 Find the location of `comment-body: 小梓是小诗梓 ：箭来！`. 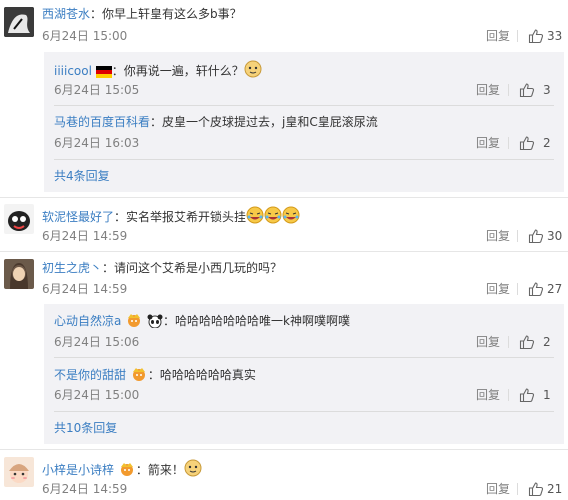

comment-body: 小梓是小诗梓 ：箭来！ is located at coordinates (122, 470).